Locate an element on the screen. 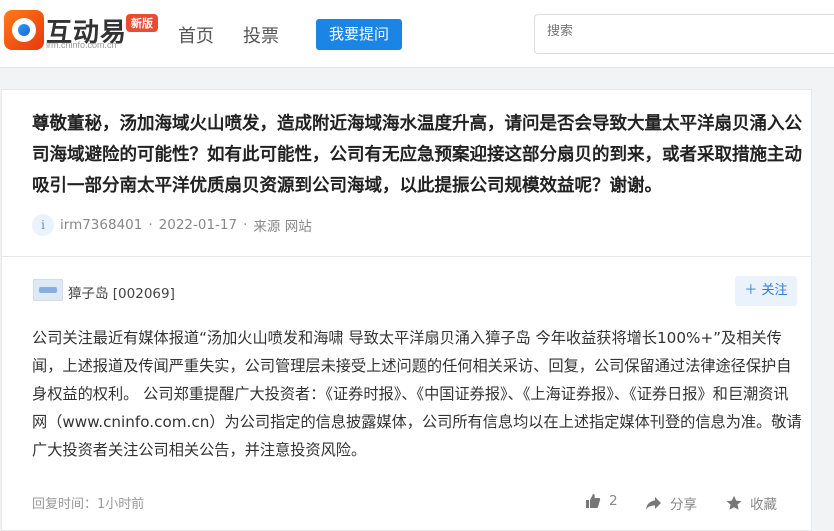 The height and width of the screenshot is (531, 834). brand-domain: irm.cninfo.com.cn is located at coordinates (81, 45).